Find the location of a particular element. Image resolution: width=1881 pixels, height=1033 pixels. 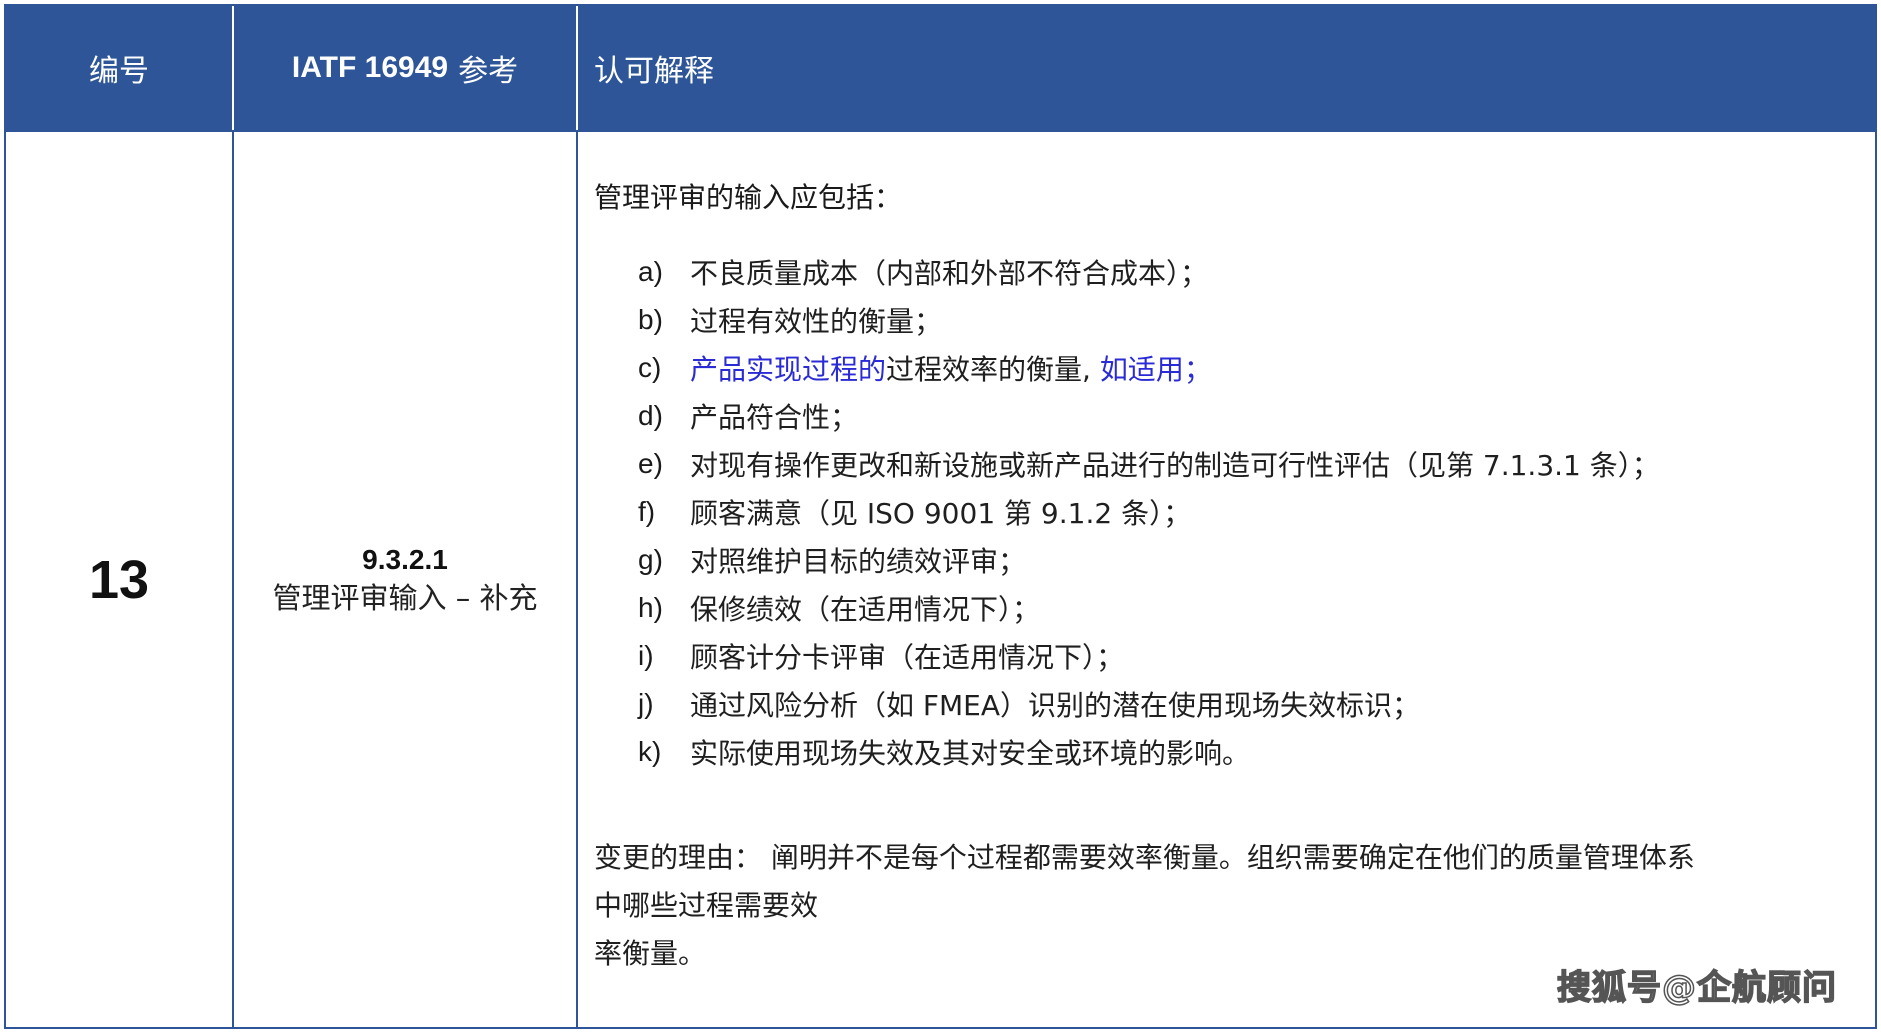

header-explanation: 认可解释 is located at coordinates (1226, 68).